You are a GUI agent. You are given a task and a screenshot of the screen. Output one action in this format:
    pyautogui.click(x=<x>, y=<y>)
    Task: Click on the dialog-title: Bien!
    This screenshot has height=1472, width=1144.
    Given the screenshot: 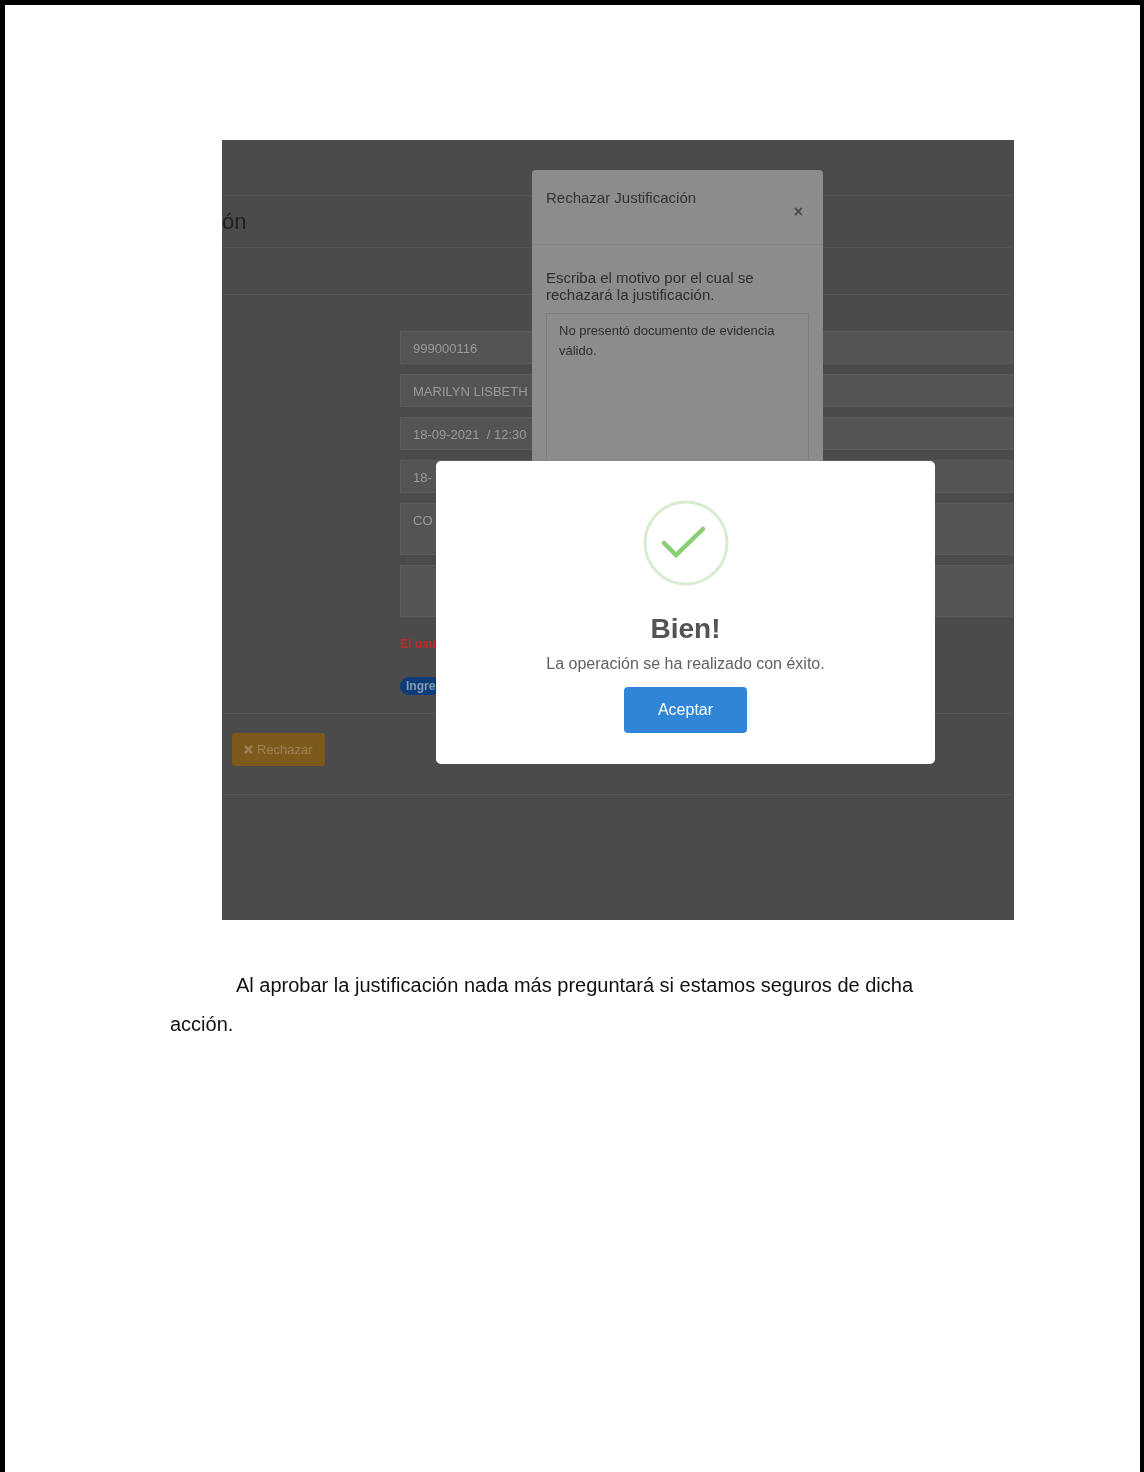 What is the action you would take?
    pyautogui.click(x=685, y=629)
    